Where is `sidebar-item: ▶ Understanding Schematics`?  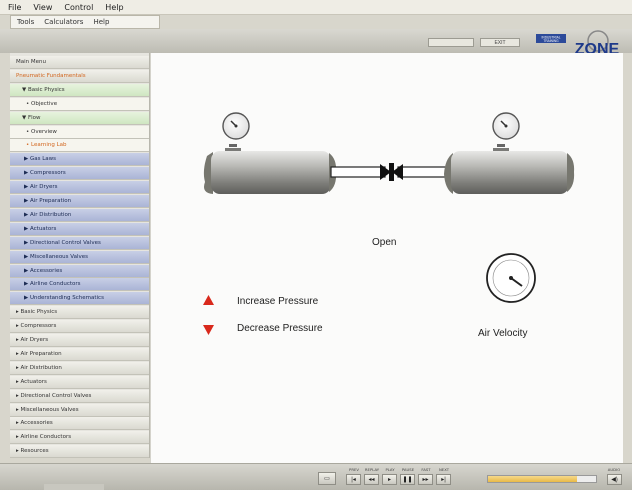 sidebar-item: ▶ Understanding Schematics is located at coordinates (79, 299).